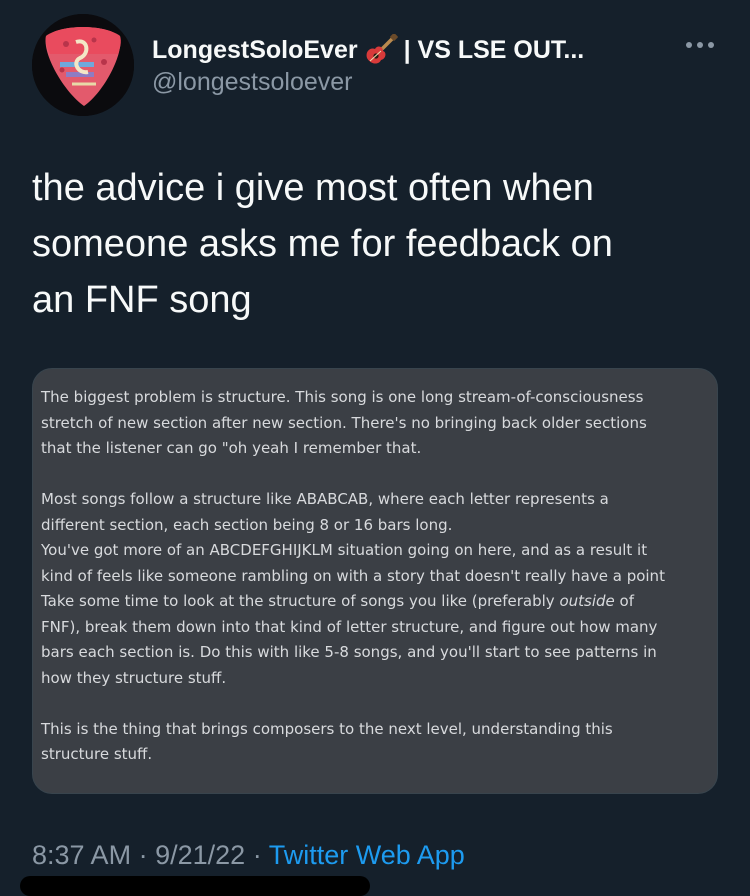  I want to click on tweet-date: 9/21/22, so click(200, 855).